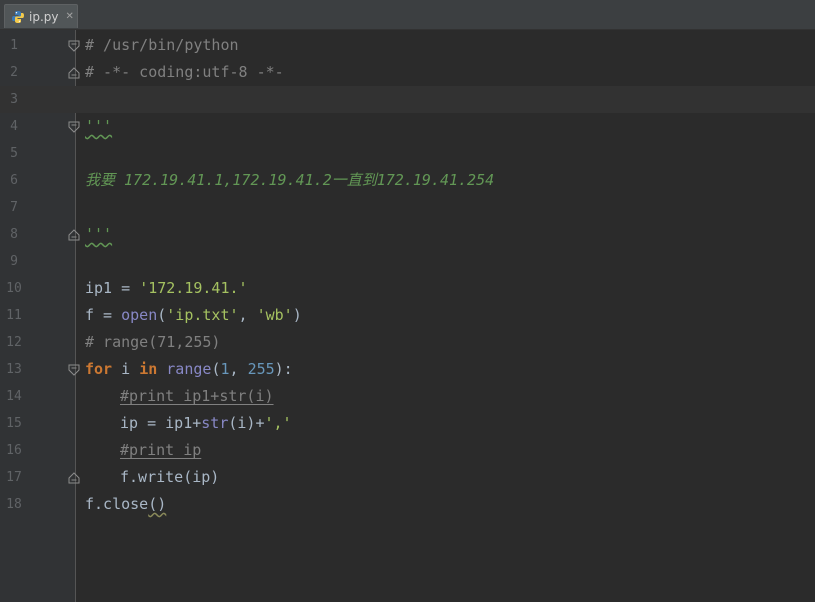 The height and width of the screenshot is (602, 815). What do you see at coordinates (139, 315) in the screenshot?
I see `builtin-token: open` at bounding box center [139, 315].